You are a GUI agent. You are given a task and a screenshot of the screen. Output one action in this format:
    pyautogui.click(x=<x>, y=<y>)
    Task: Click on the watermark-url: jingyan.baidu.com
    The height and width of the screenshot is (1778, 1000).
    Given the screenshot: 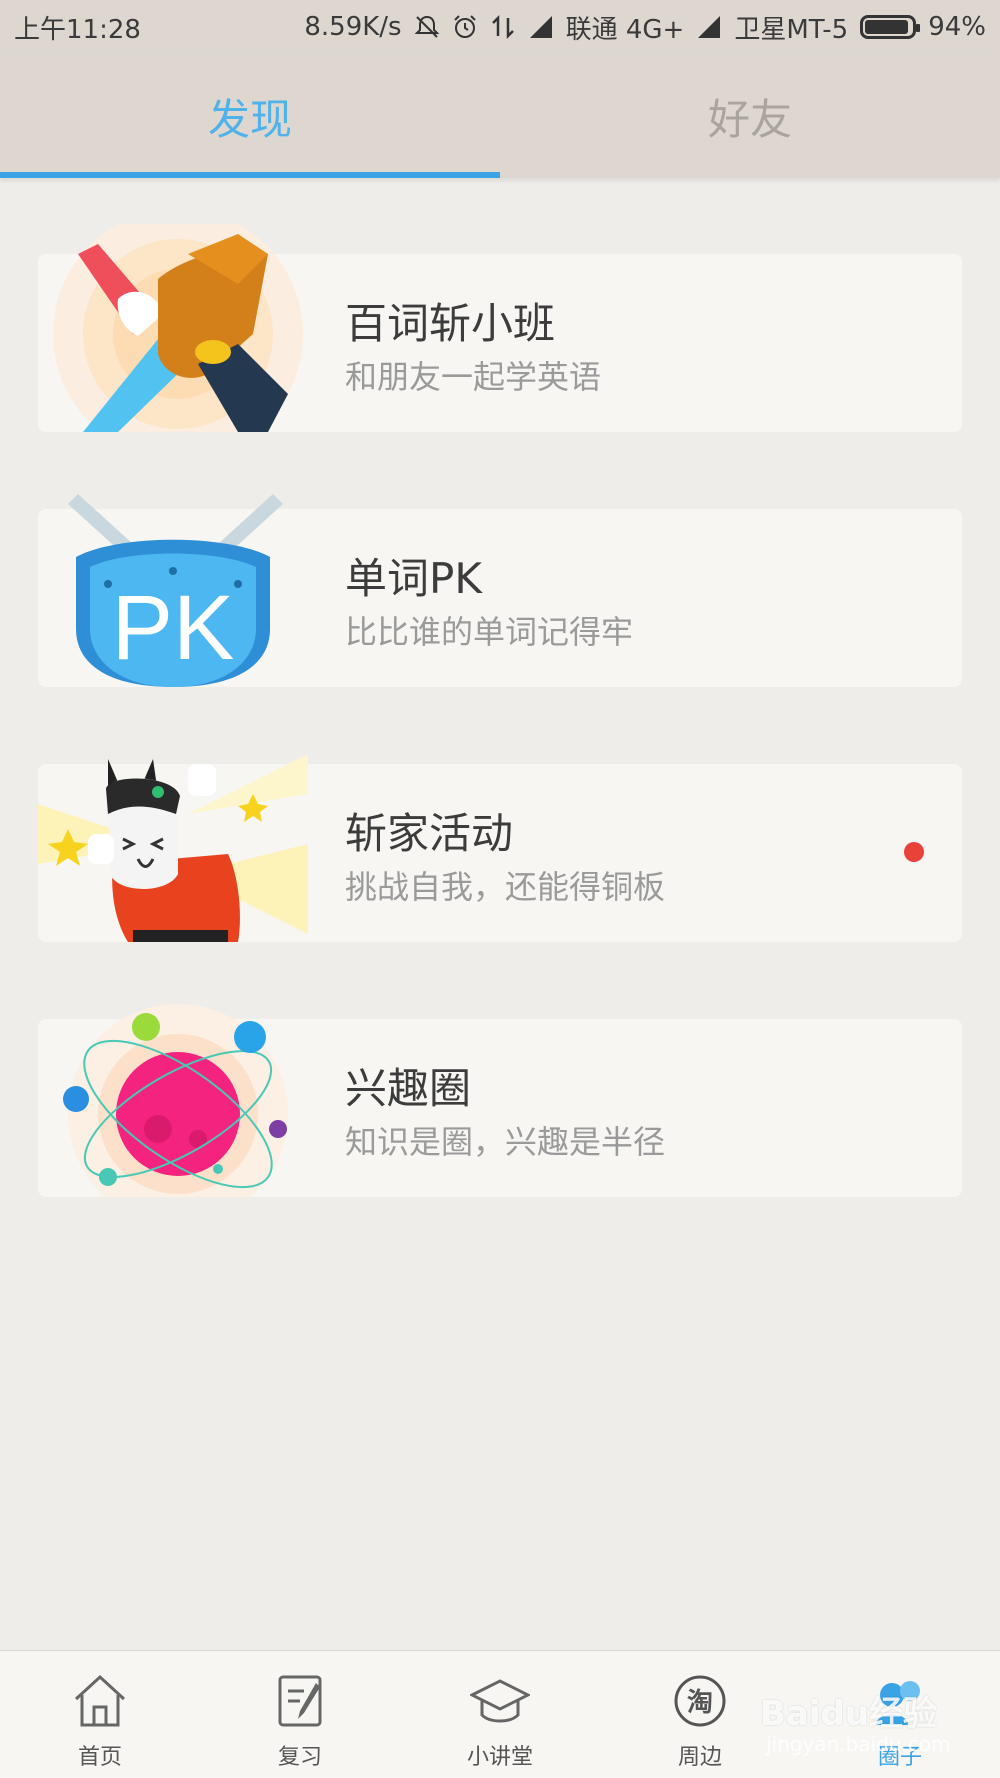 What is the action you would take?
    pyautogui.click(x=858, y=1744)
    